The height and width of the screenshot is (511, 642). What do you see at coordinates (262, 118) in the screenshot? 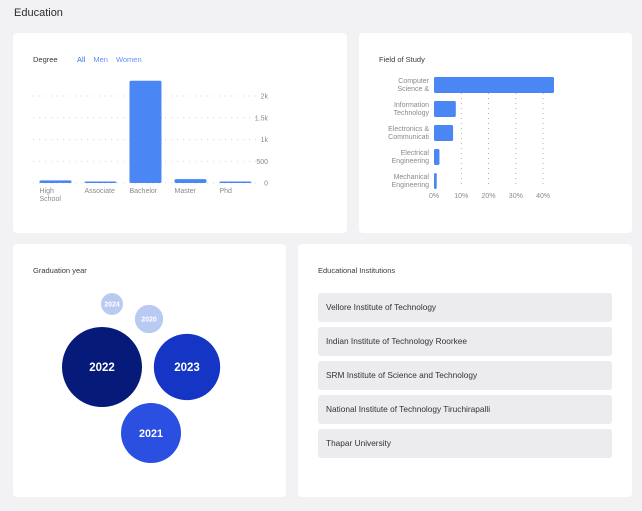
I see `y-tick-label: 1.5k` at bounding box center [262, 118].